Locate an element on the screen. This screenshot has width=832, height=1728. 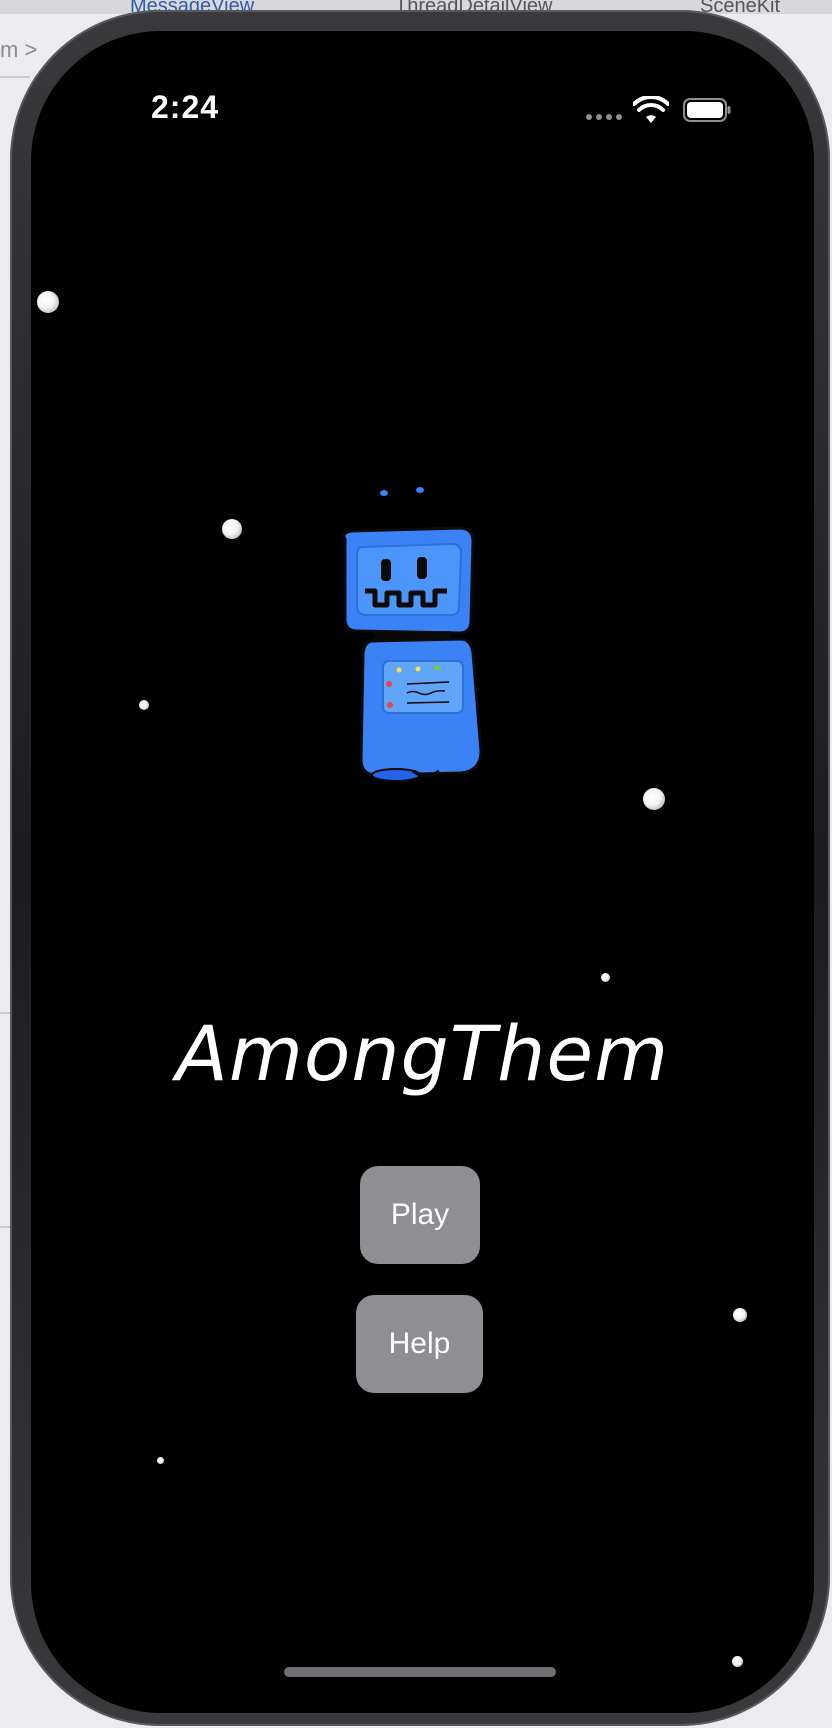
home-indicator is located at coordinates (420, 1672).